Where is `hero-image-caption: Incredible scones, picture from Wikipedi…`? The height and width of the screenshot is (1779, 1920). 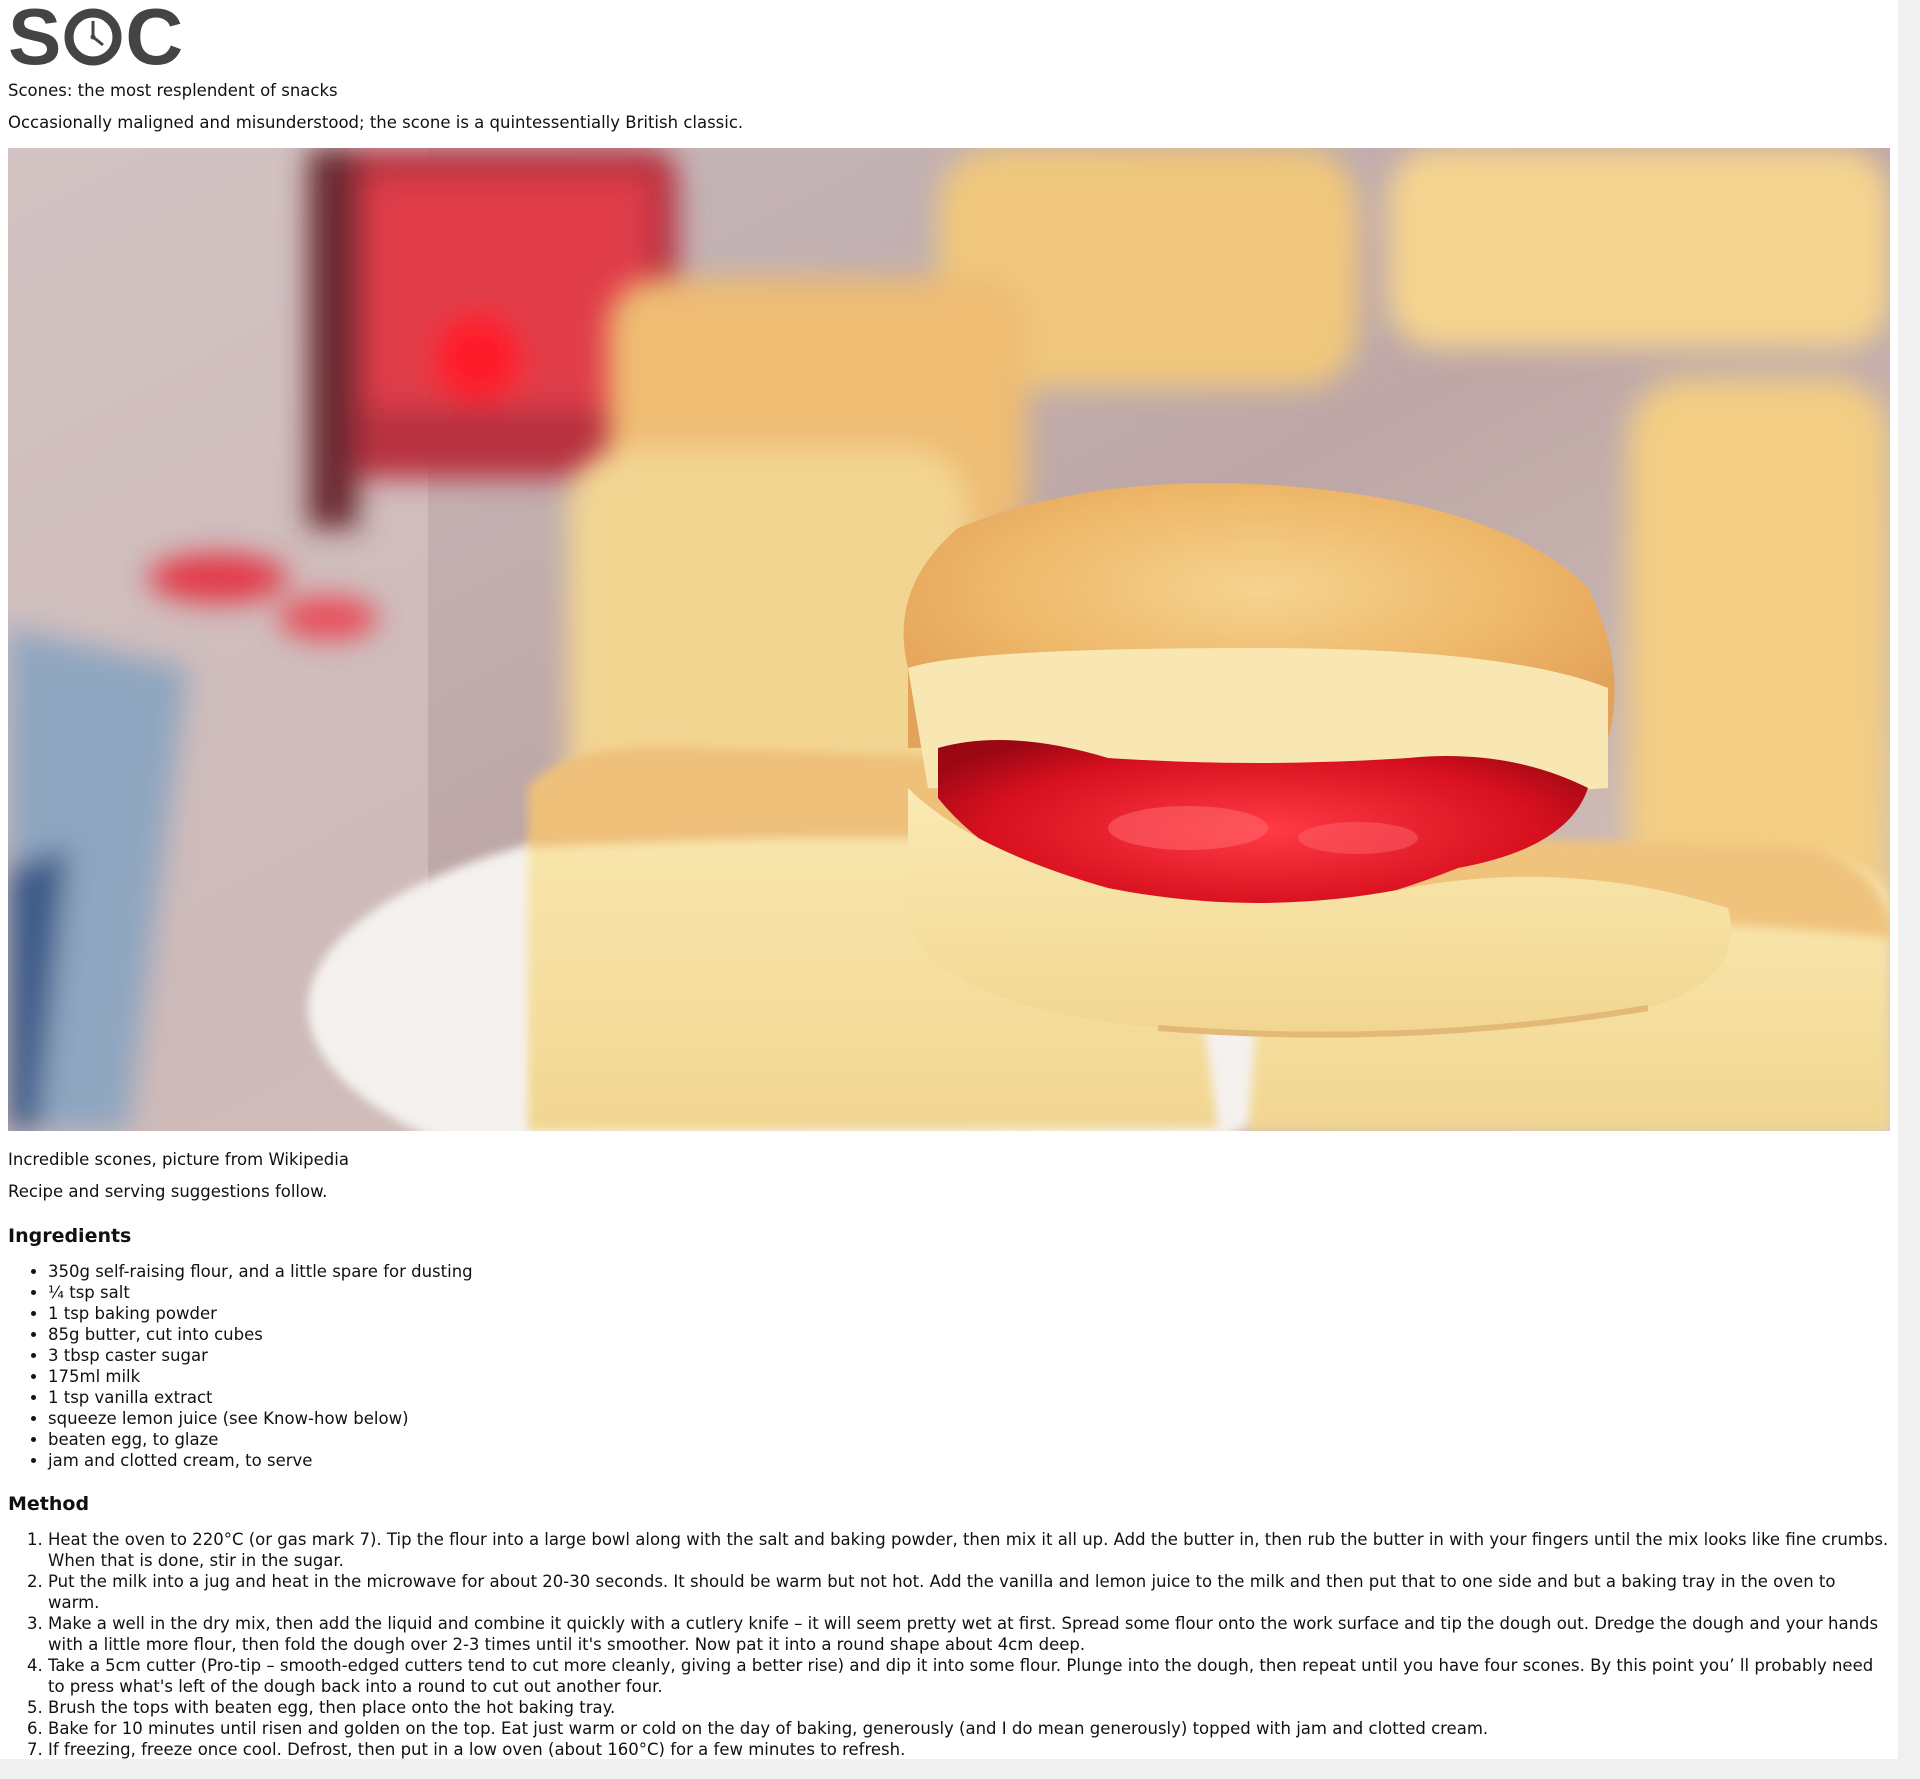 hero-image-caption: Incredible scones, picture from Wikipedi… is located at coordinates (178, 1159).